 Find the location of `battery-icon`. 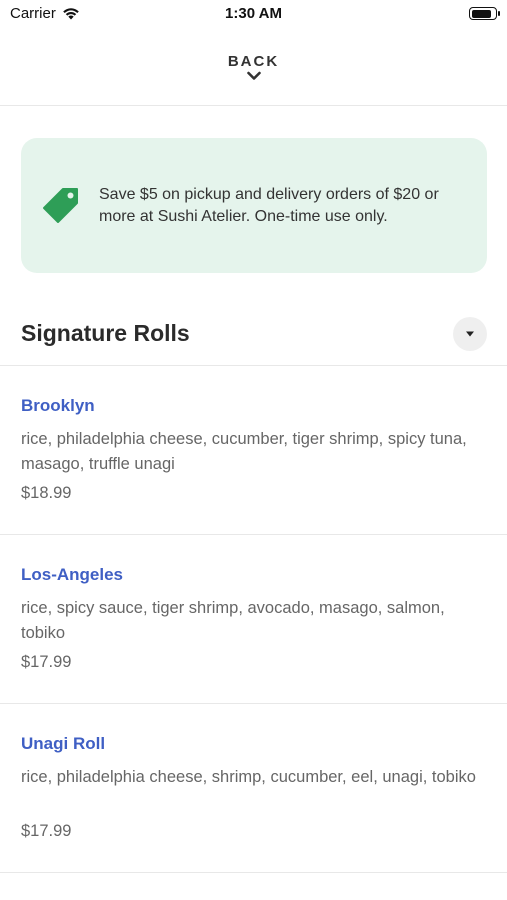

battery-icon is located at coordinates (484, 13).